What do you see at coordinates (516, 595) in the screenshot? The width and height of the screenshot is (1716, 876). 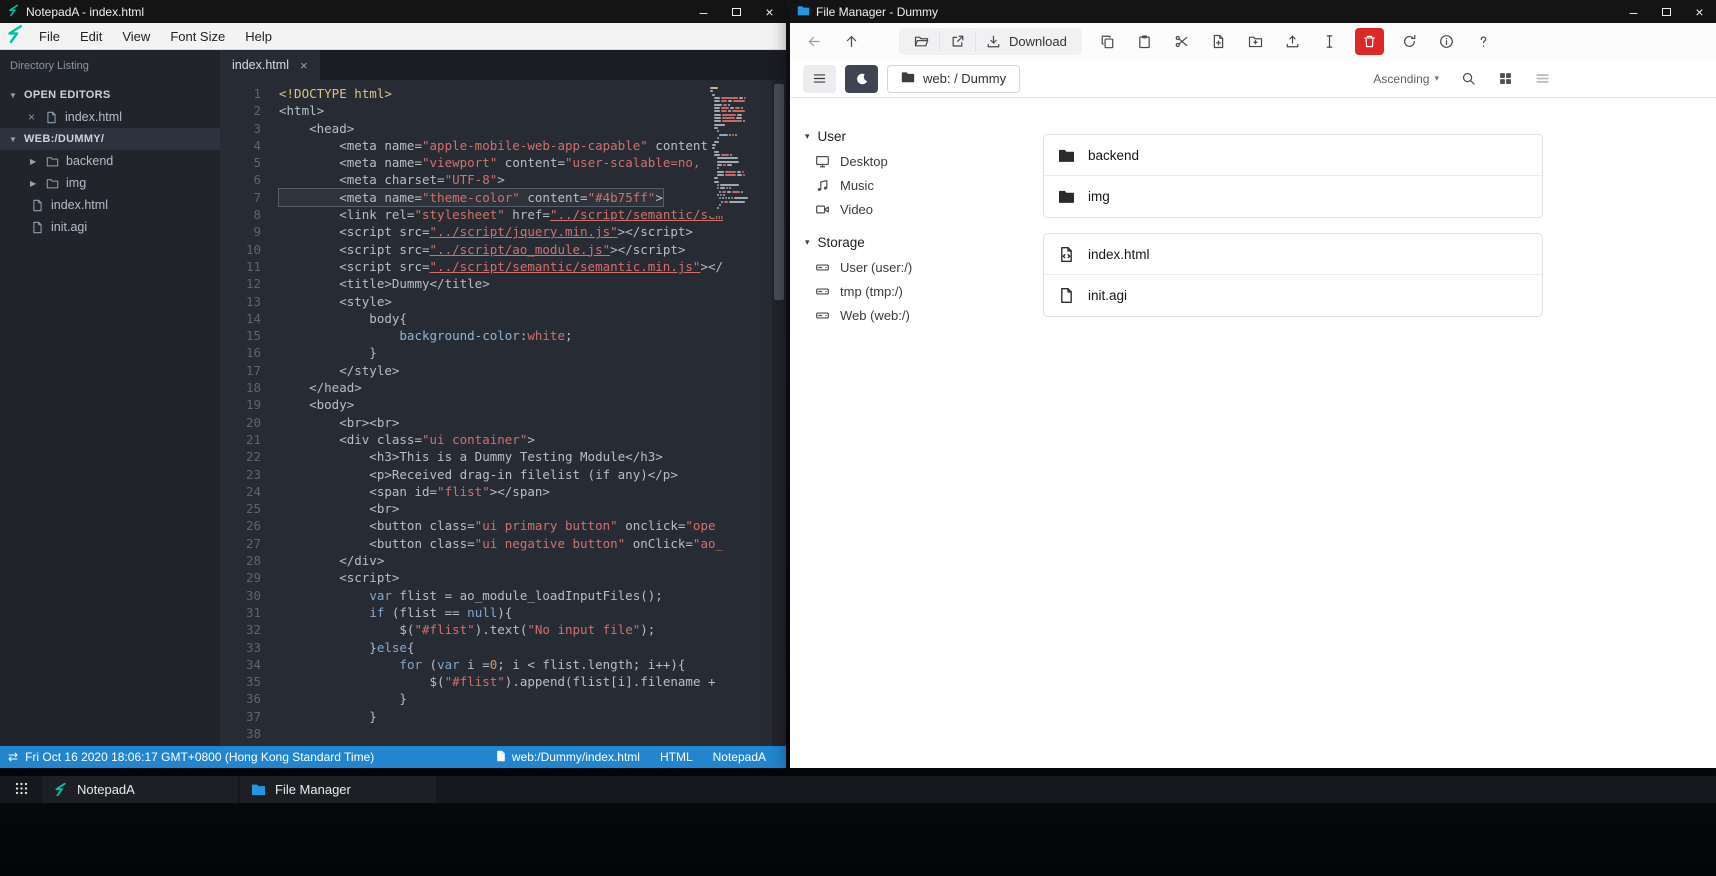 I see `code-line: var flist = ao_module_loadInputFiles();` at bounding box center [516, 595].